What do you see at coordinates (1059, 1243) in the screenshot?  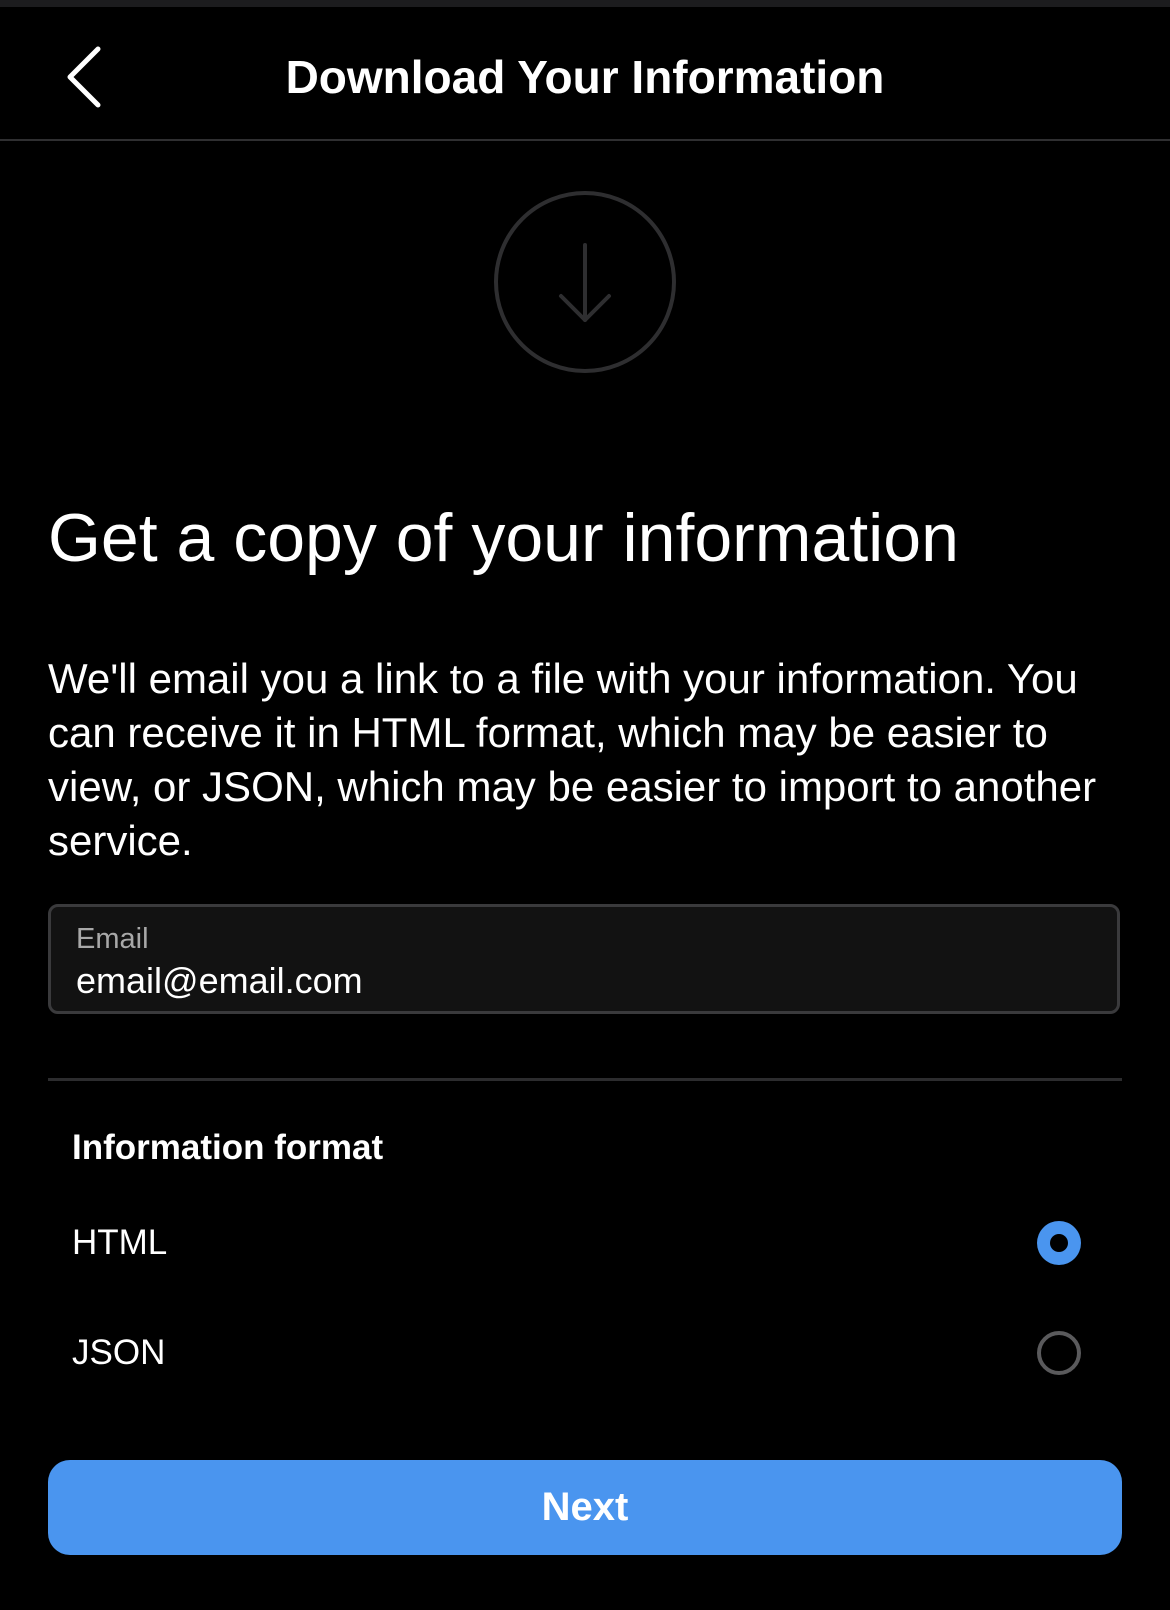 I see `radio-selected-icon` at bounding box center [1059, 1243].